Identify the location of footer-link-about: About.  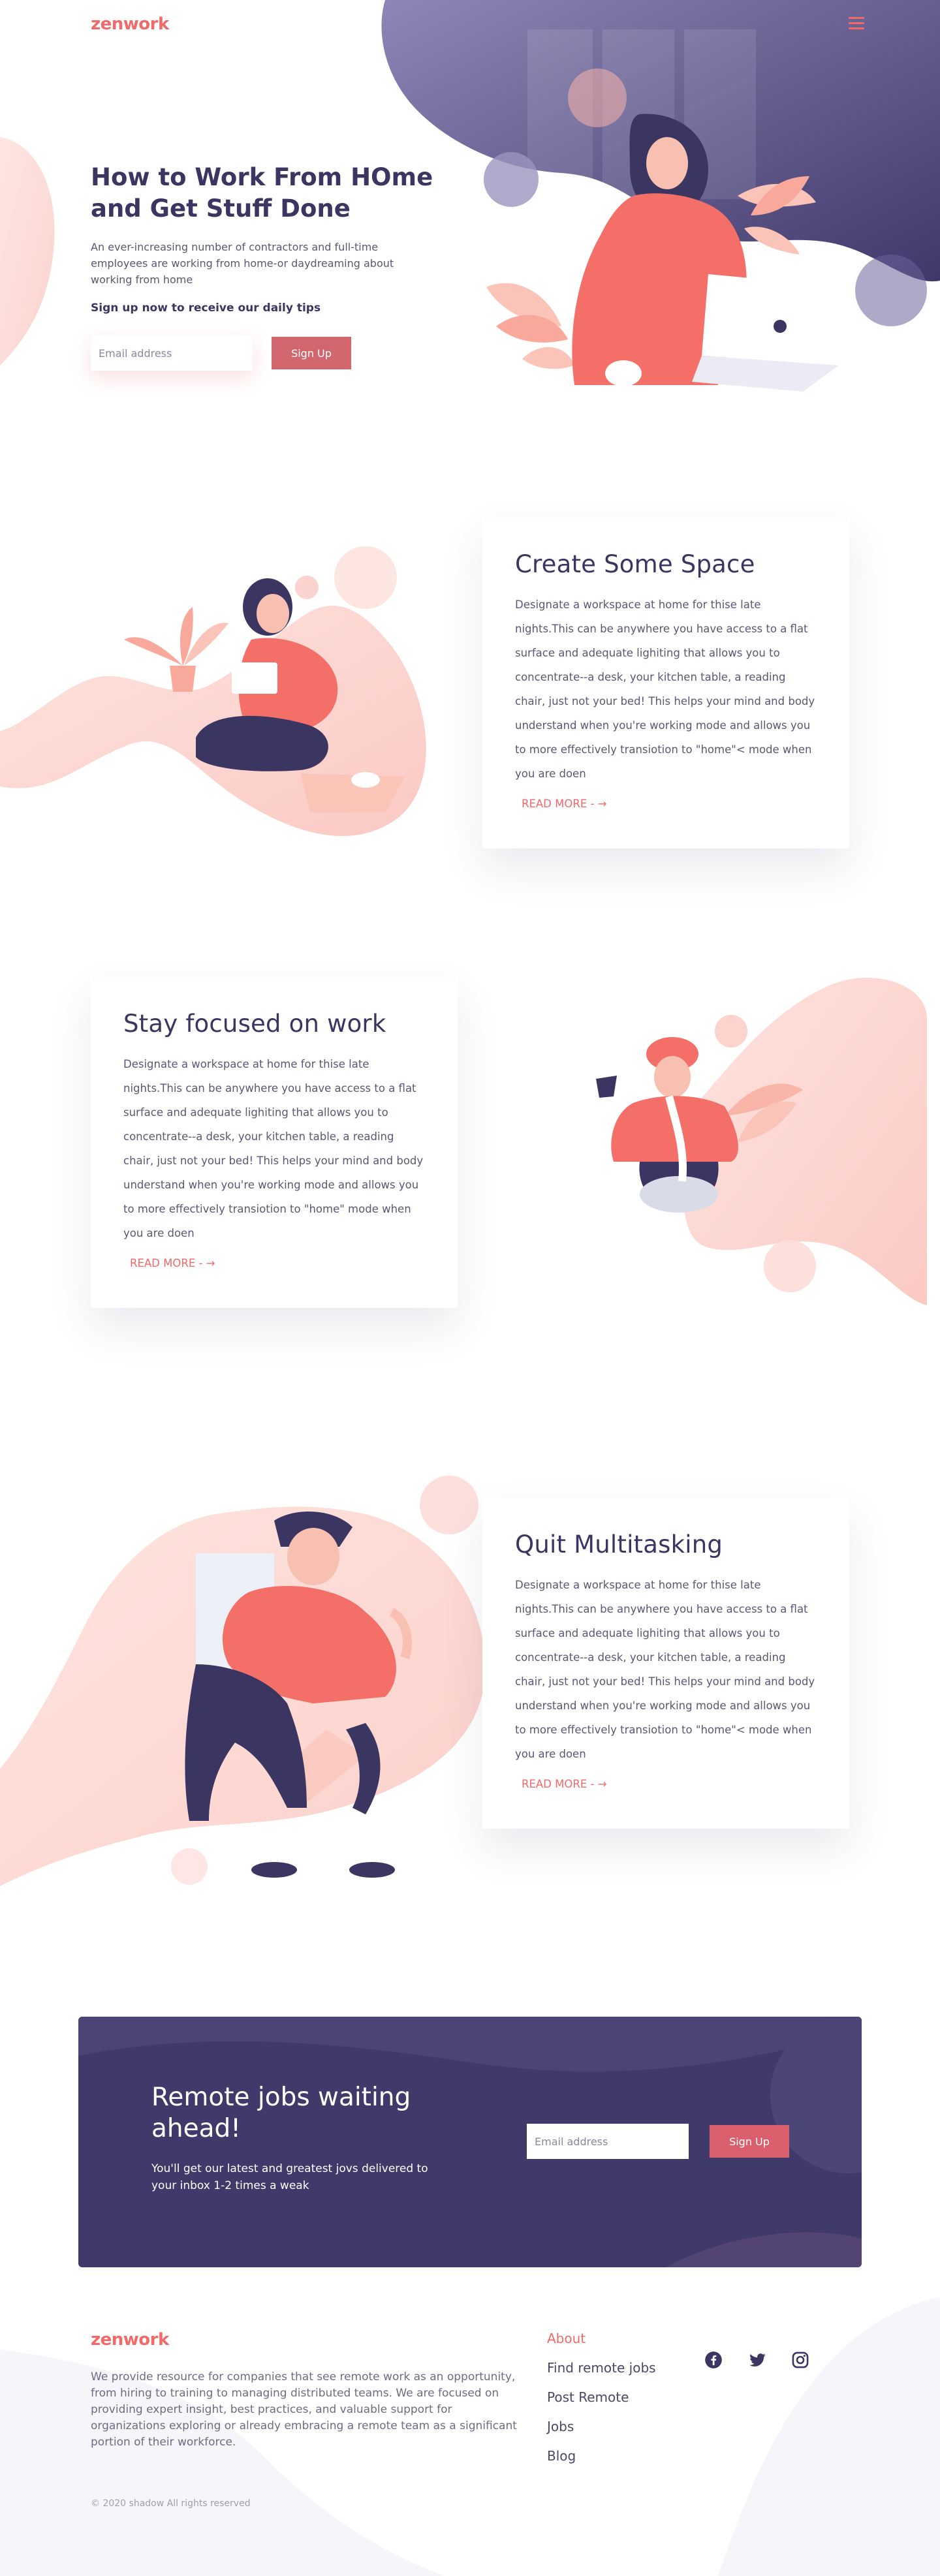
(601, 2338).